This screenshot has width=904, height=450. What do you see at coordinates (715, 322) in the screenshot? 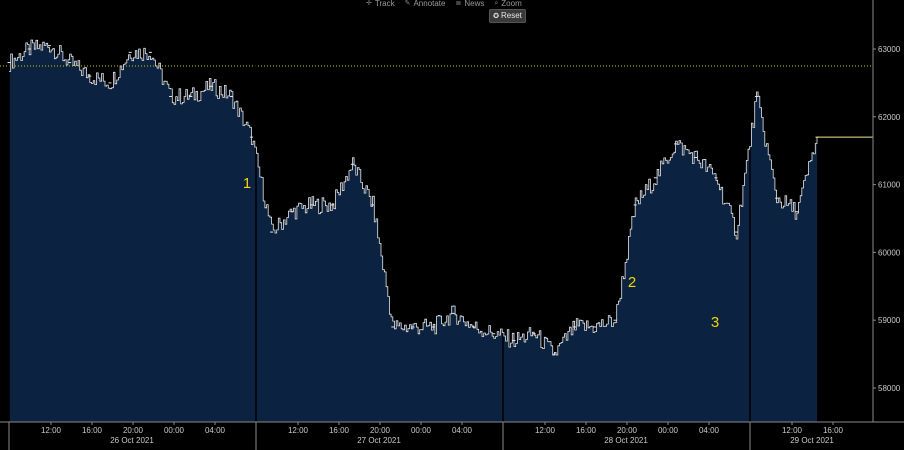
I see `annotation-label: 3` at bounding box center [715, 322].